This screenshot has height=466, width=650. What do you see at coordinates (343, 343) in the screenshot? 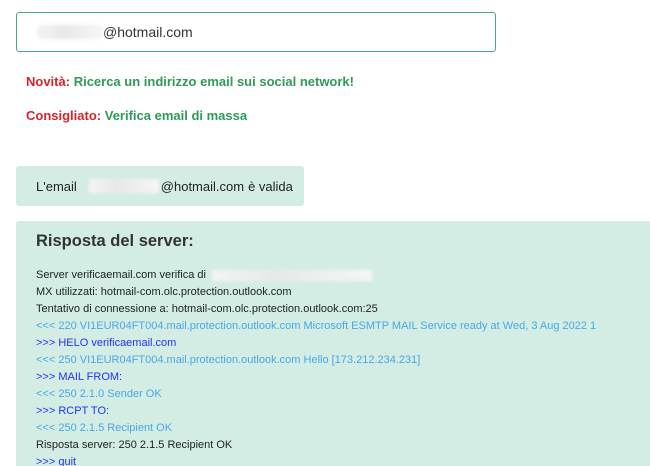
I see `server-log-line: >>> HELO verificaemail.com` at bounding box center [343, 343].